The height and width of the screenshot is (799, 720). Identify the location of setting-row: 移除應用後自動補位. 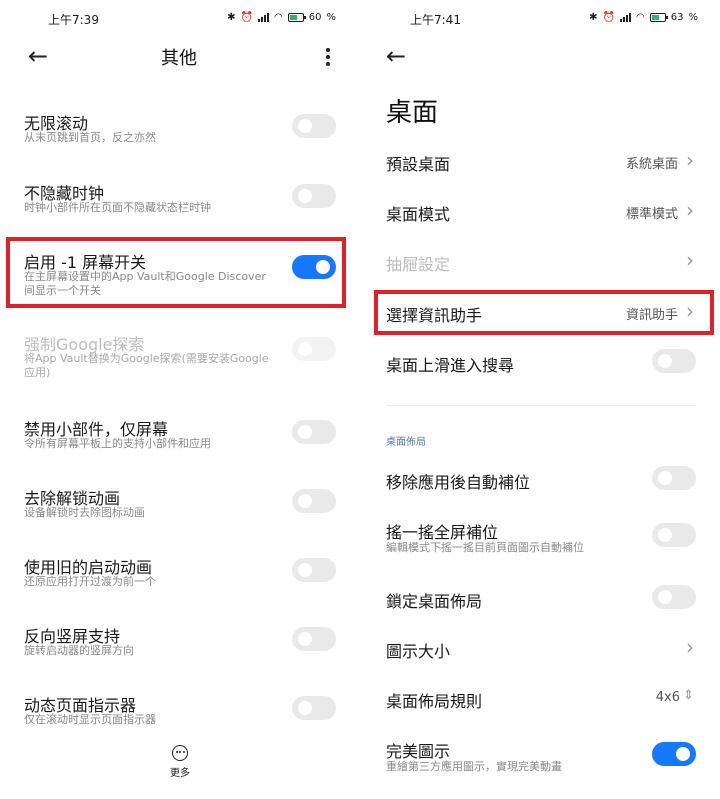
(541, 487).